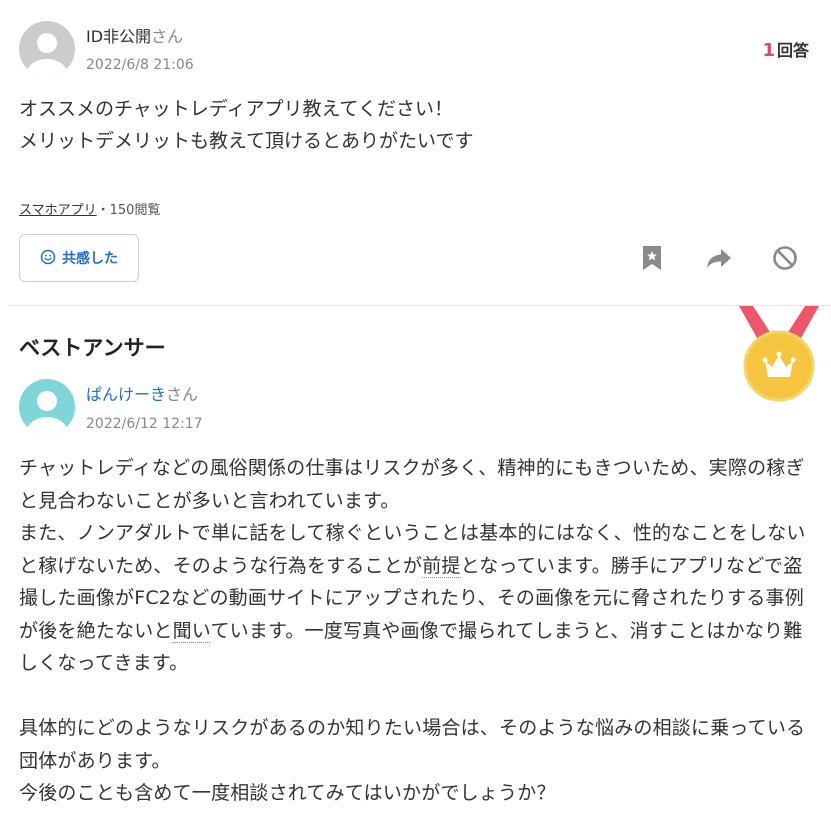 The image size is (831, 831). I want to click on crown-medal-icon, so click(779, 354).